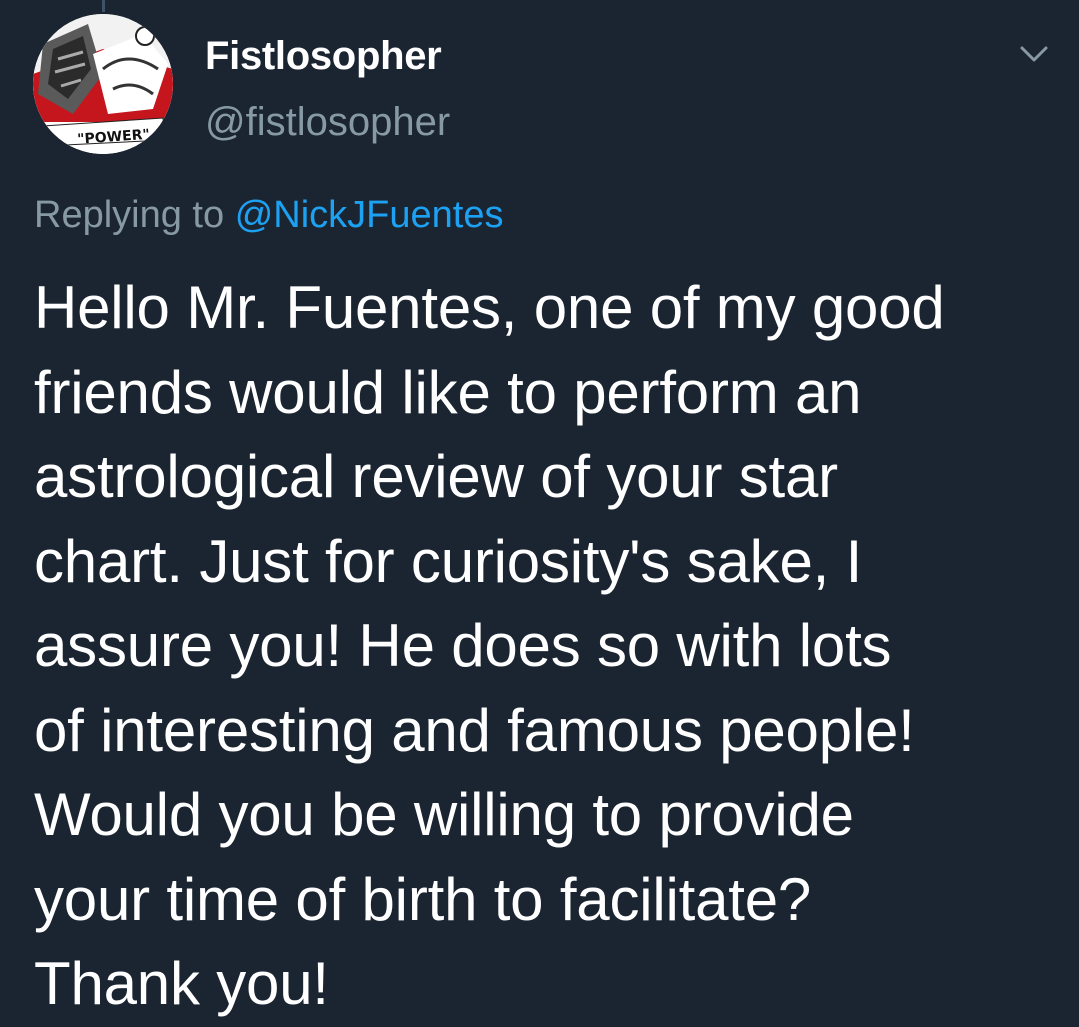 The height and width of the screenshot is (1027, 1079). What do you see at coordinates (474, 730) in the screenshot?
I see `tweet-text-line: of interesting and famous people!` at bounding box center [474, 730].